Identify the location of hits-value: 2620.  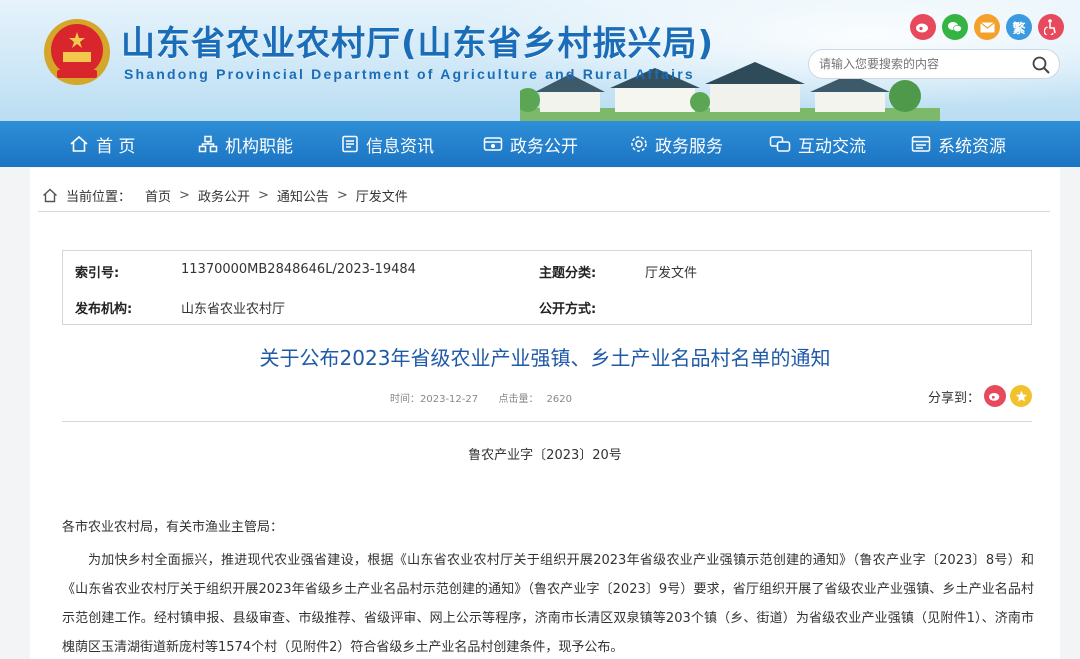
(559, 399).